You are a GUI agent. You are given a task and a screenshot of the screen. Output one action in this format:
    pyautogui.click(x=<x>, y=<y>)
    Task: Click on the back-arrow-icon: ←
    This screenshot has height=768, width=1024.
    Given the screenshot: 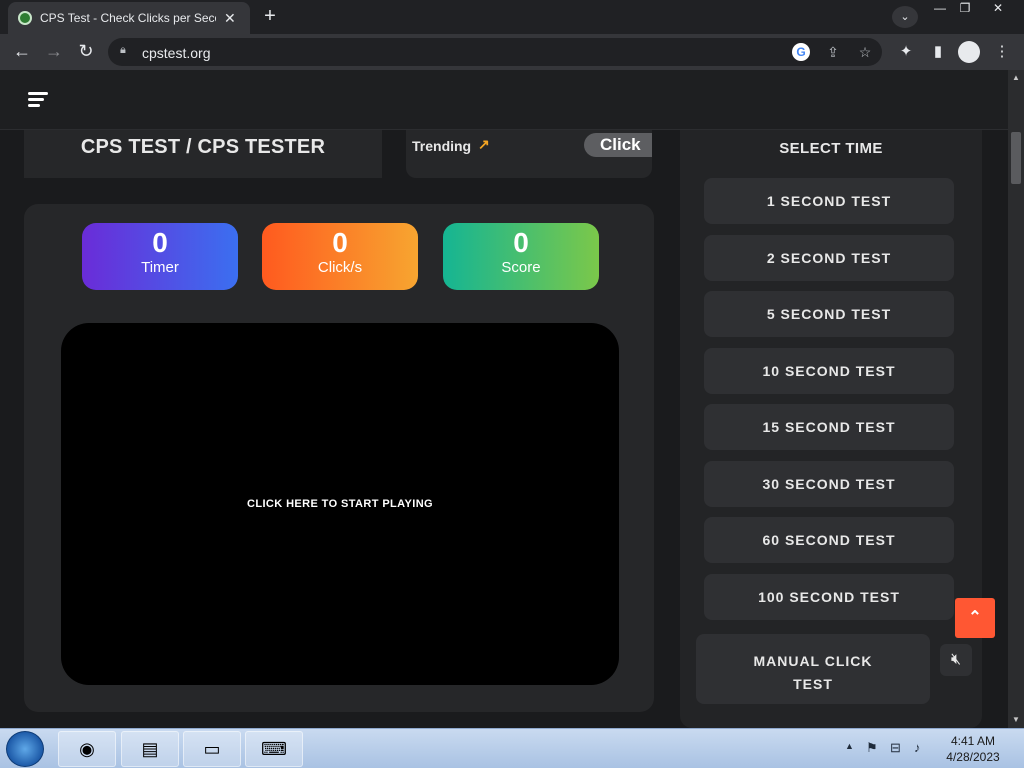 What is the action you would take?
    pyautogui.click(x=22, y=52)
    